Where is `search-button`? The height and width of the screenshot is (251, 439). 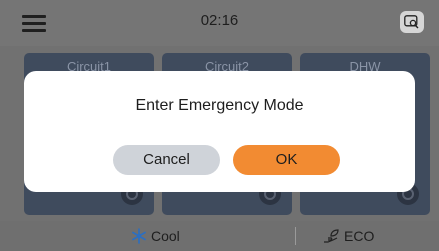
search-button is located at coordinates (412, 22).